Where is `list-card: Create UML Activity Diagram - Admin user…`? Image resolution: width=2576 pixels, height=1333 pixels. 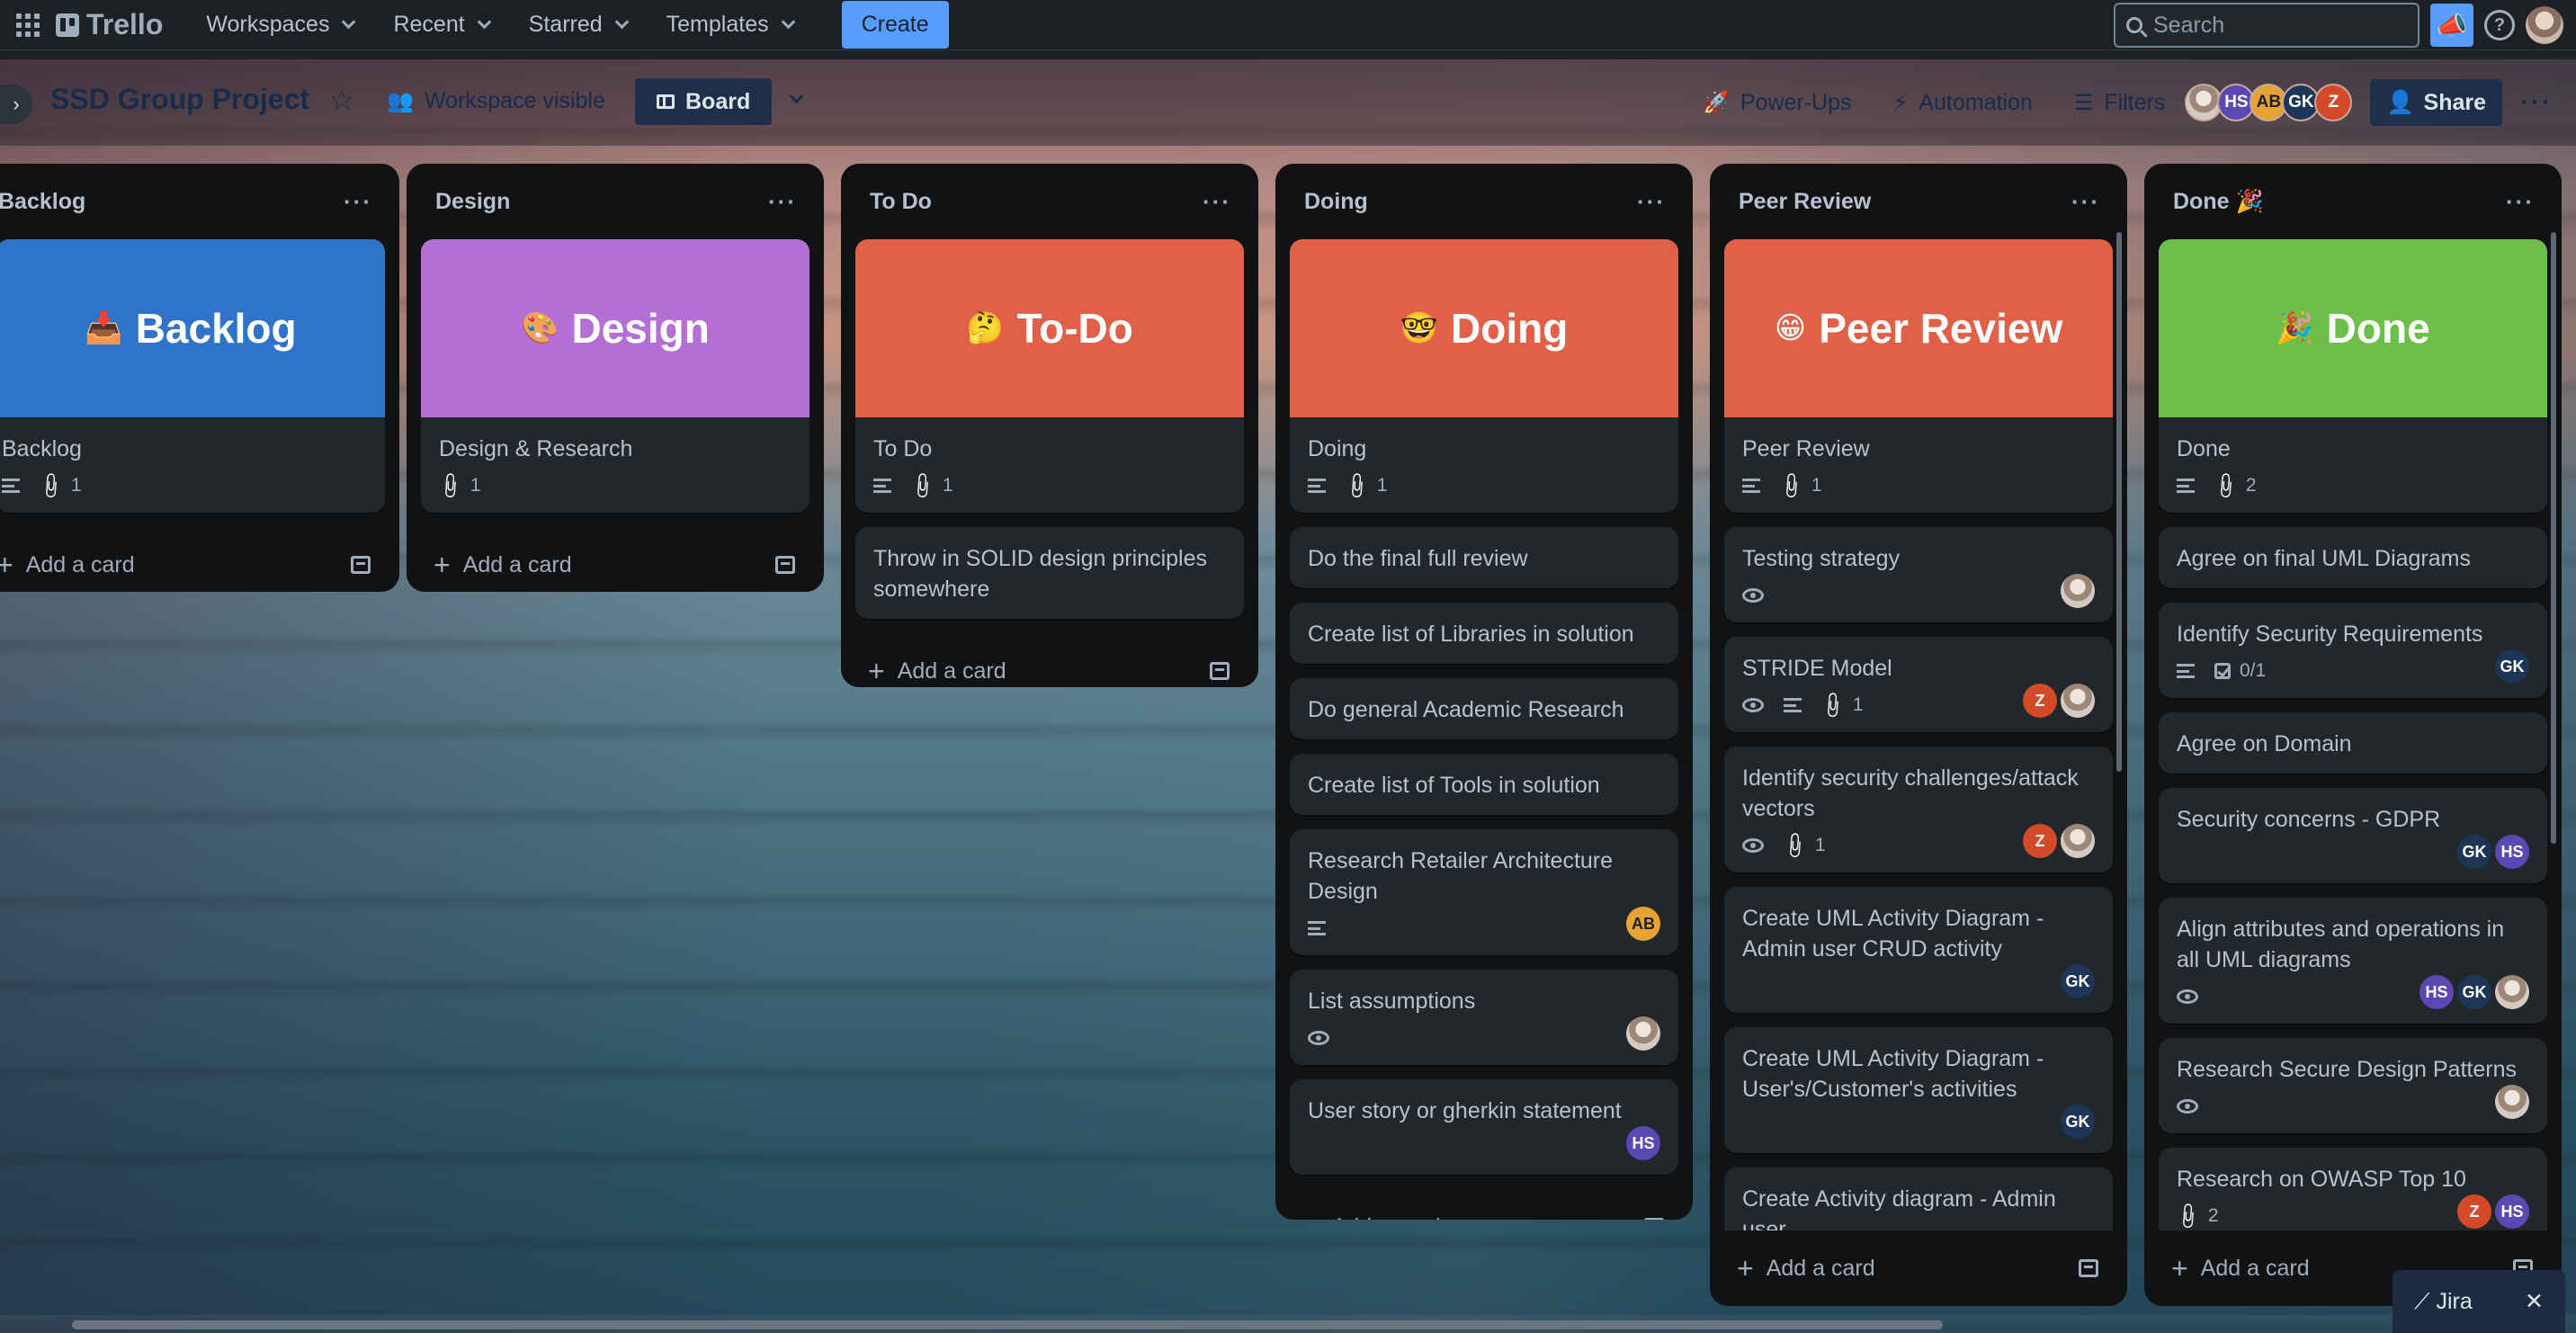
list-card: Create UML Activity Diagram - Admin user… is located at coordinates (1919, 950).